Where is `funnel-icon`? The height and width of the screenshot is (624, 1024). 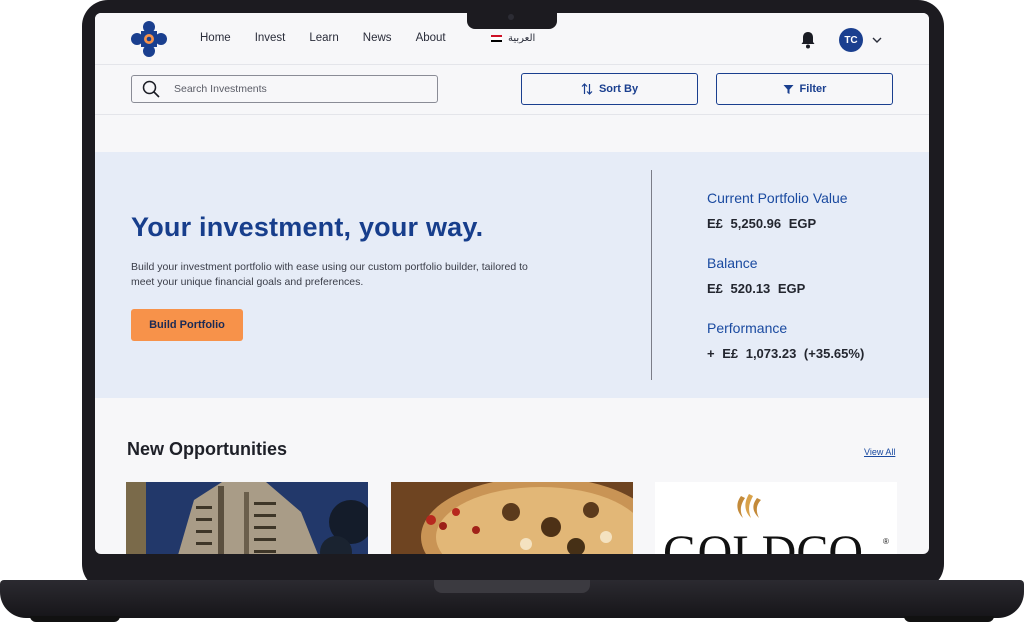 funnel-icon is located at coordinates (788, 89).